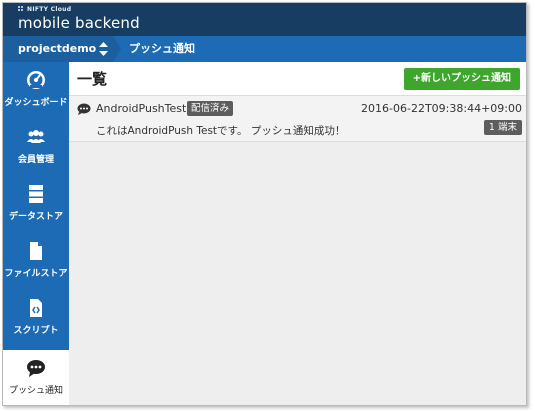 The width and height of the screenshot is (535, 411). Describe the element at coordinates (36, 308) in the screenshot. I see `script-icon` at that location.